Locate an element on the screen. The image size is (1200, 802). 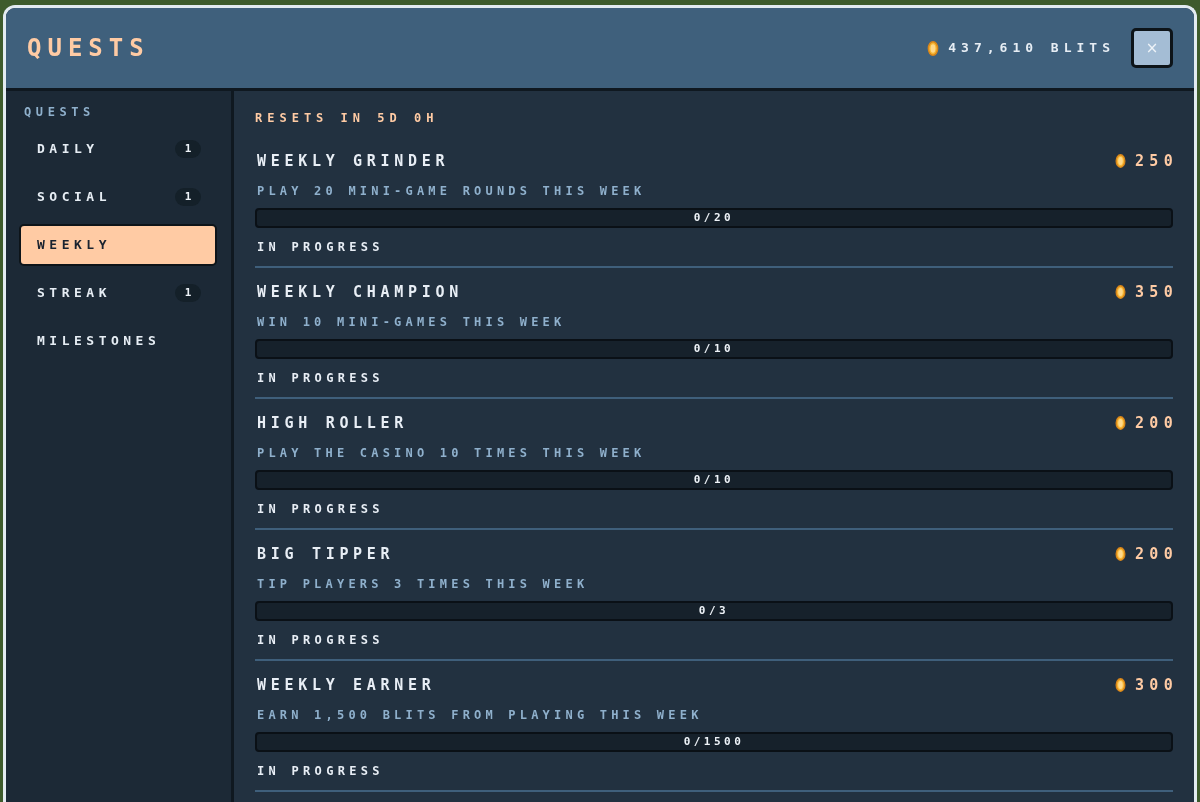
sidebar-item: WEEKLY is located at coordinates (118, 245).